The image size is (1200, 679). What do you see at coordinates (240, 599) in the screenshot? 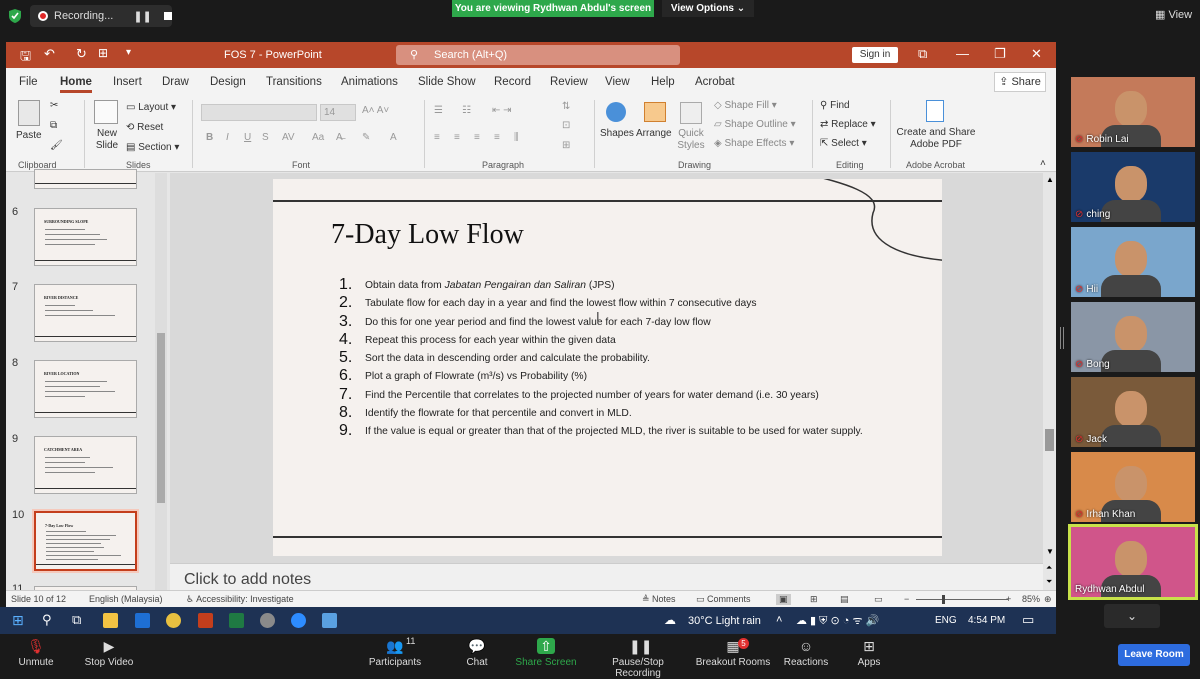
I see `accessibility-status: ♿ Accessibility: Investigate` at bounding box center [240, 599].